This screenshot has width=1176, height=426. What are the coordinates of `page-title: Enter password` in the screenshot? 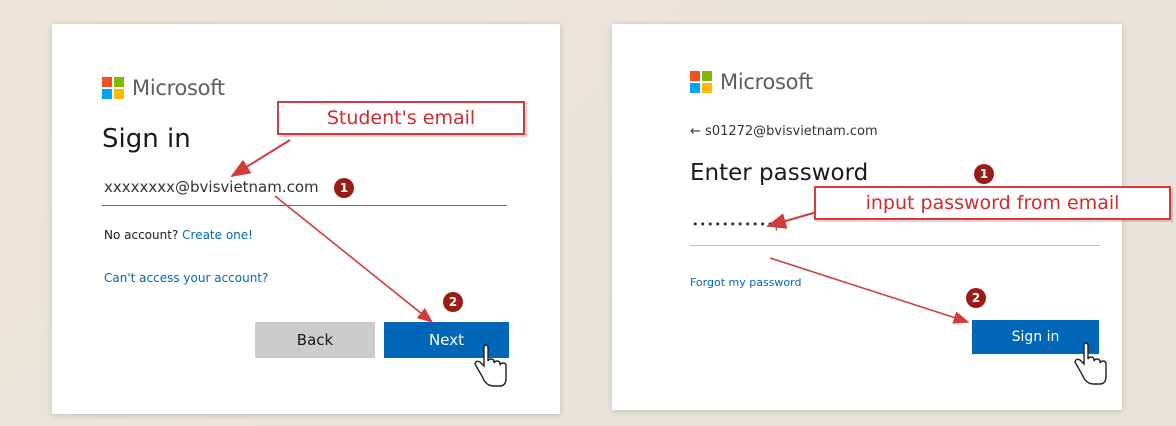 It's located at (779, 173).